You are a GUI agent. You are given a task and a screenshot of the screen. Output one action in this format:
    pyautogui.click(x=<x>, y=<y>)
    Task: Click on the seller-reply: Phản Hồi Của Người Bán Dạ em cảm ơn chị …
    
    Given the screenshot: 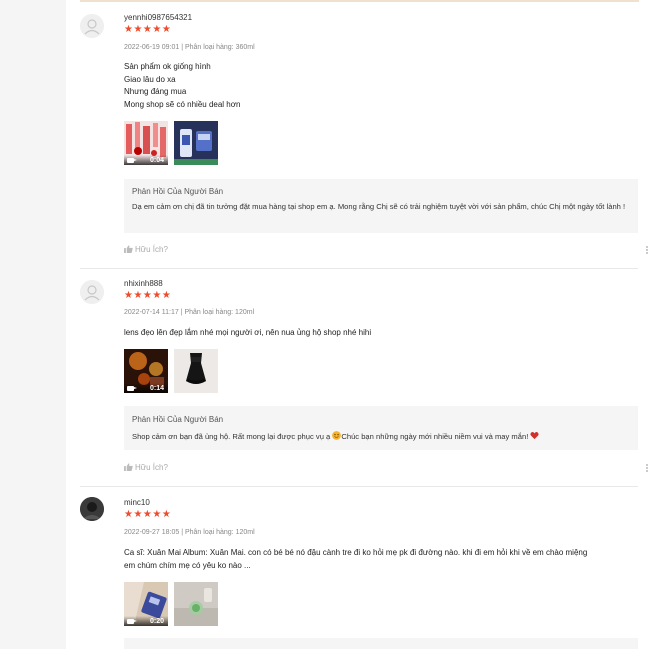 What is the action you would take?
    pyautogui.click(x=381, y=206)
    